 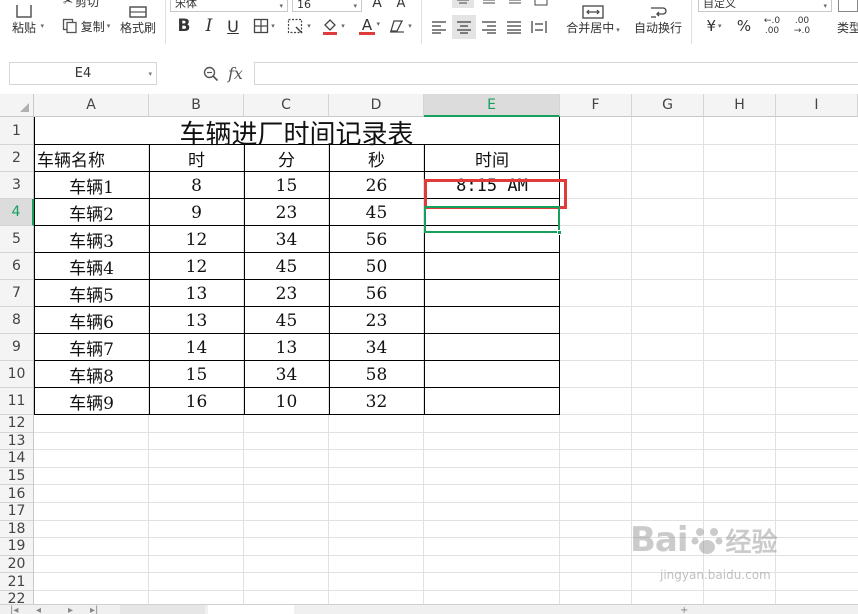 What do you see at coordinates (17, 239) in the screenshot?
I see `row-header-5: 5` at bounding box center [17, 239].